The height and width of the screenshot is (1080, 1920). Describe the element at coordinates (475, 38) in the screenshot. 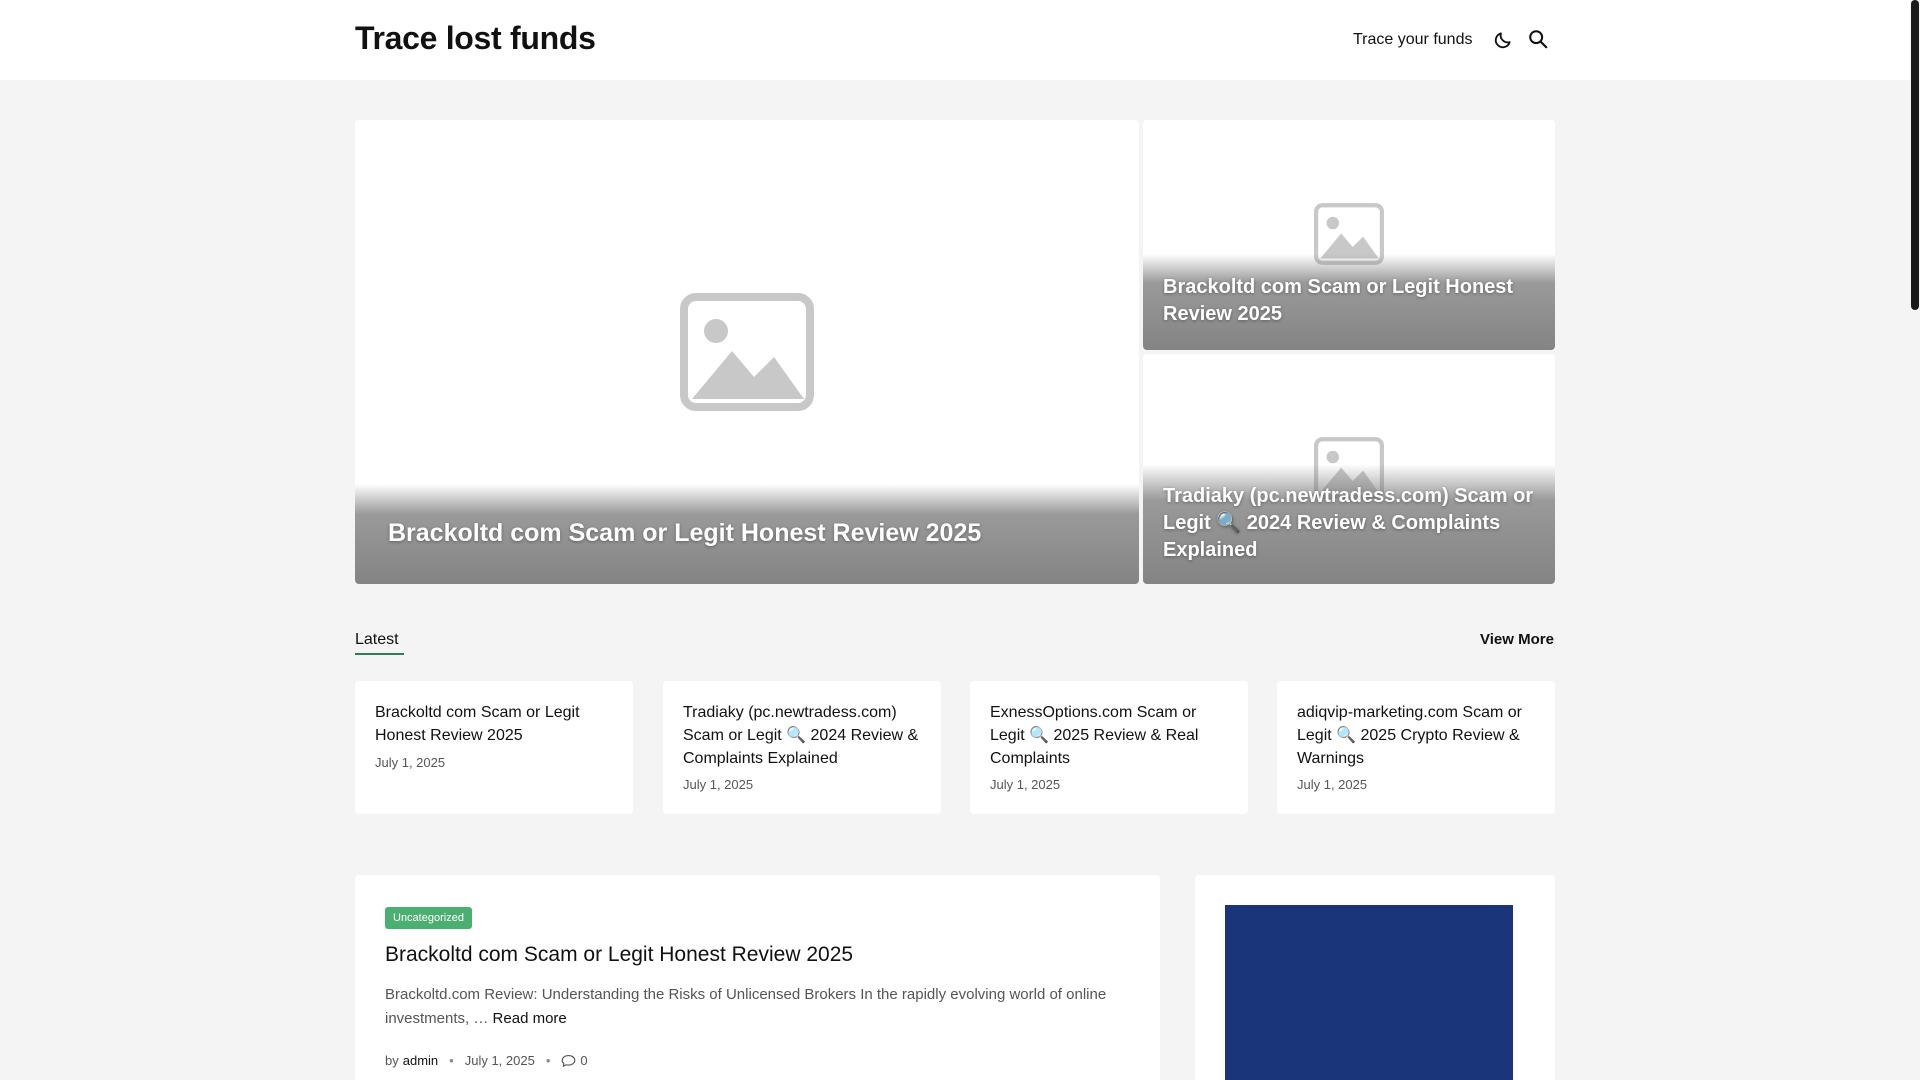

I see `site-title: Trace lost funds` at that location.